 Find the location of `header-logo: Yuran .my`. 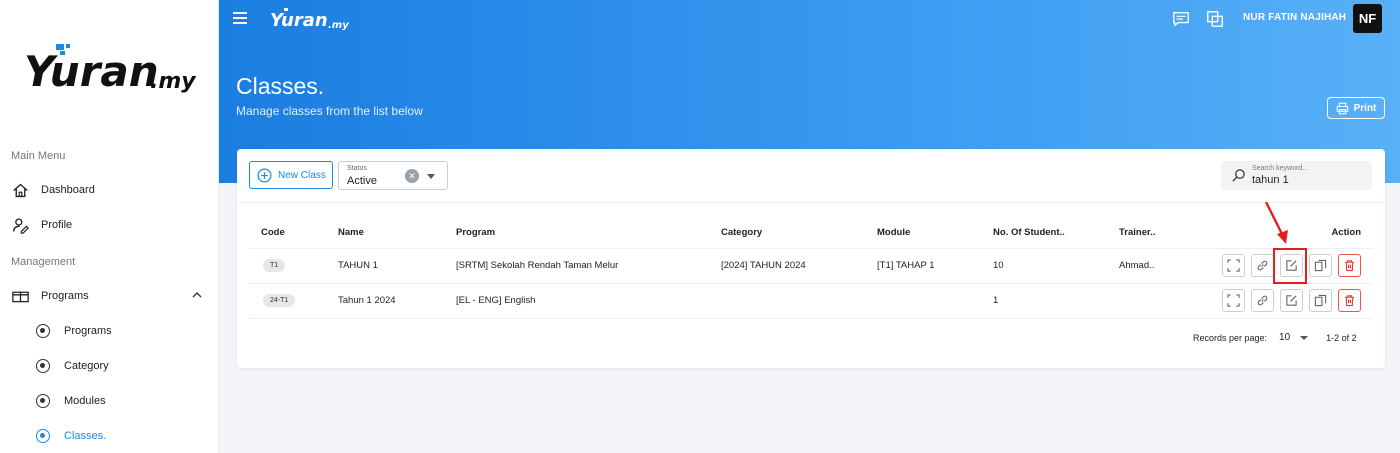

header-logo: Yuran .my is located at coordinates (310, 19).